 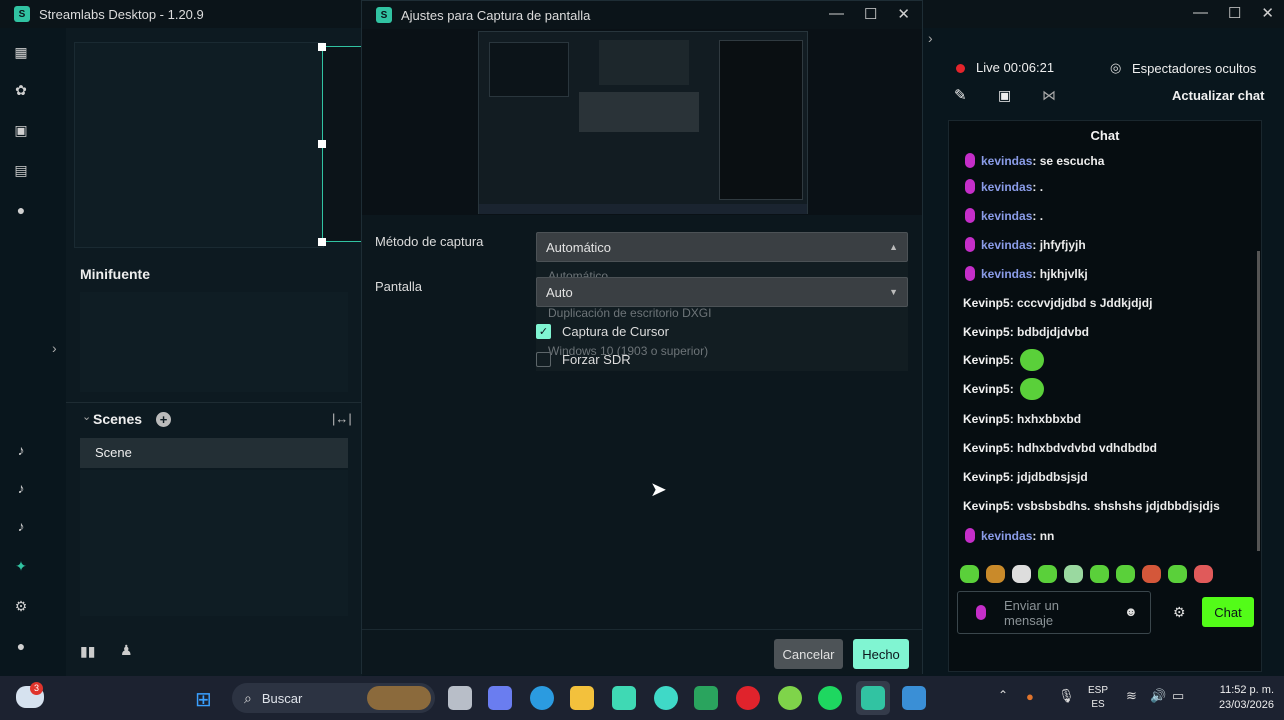 What do you see at coordinates (1115, 68) in the screenshot?
I see `hidden-viewers-icon: ◎` at bounding box center [1115, 68].